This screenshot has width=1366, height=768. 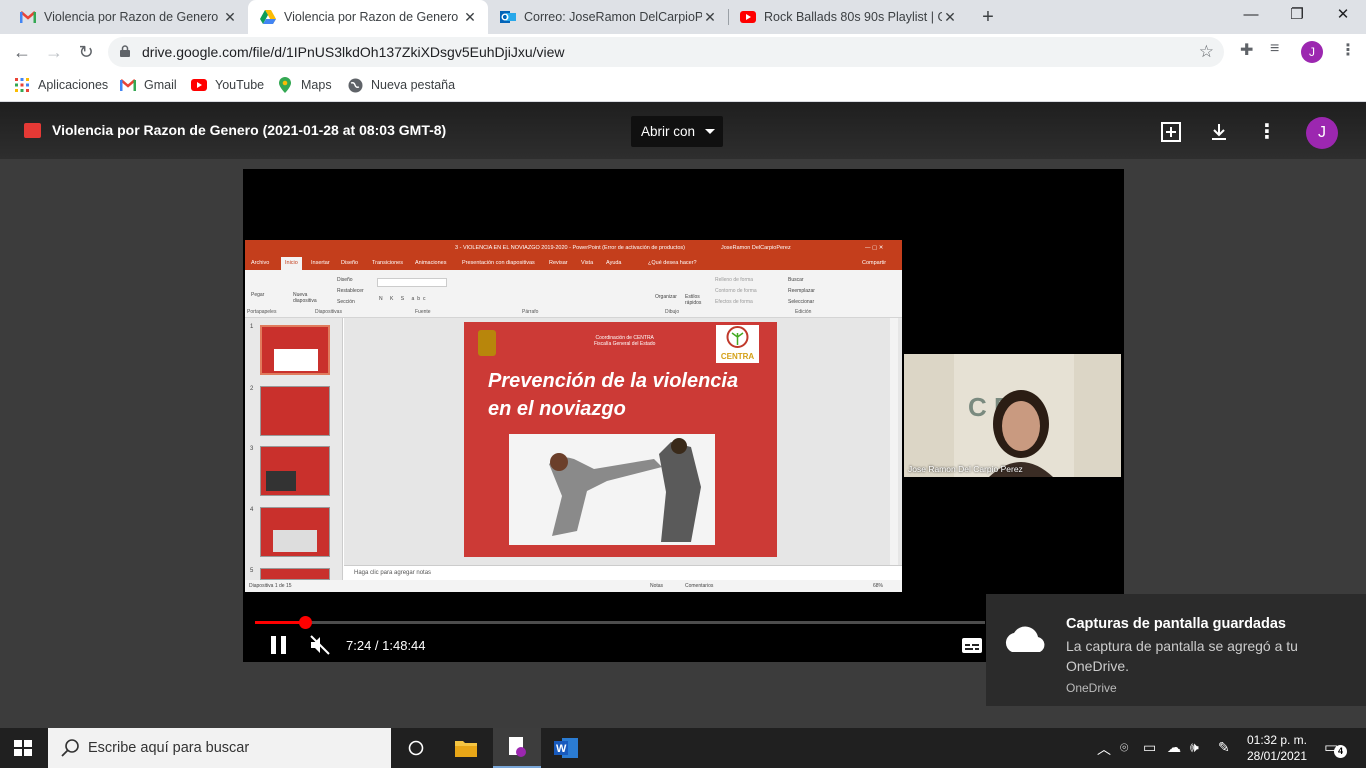 What do you see at coordinates (1194, 747) in the screenshot?
I see `volume-icon: 🕪` at bounding box center [1194, 747].